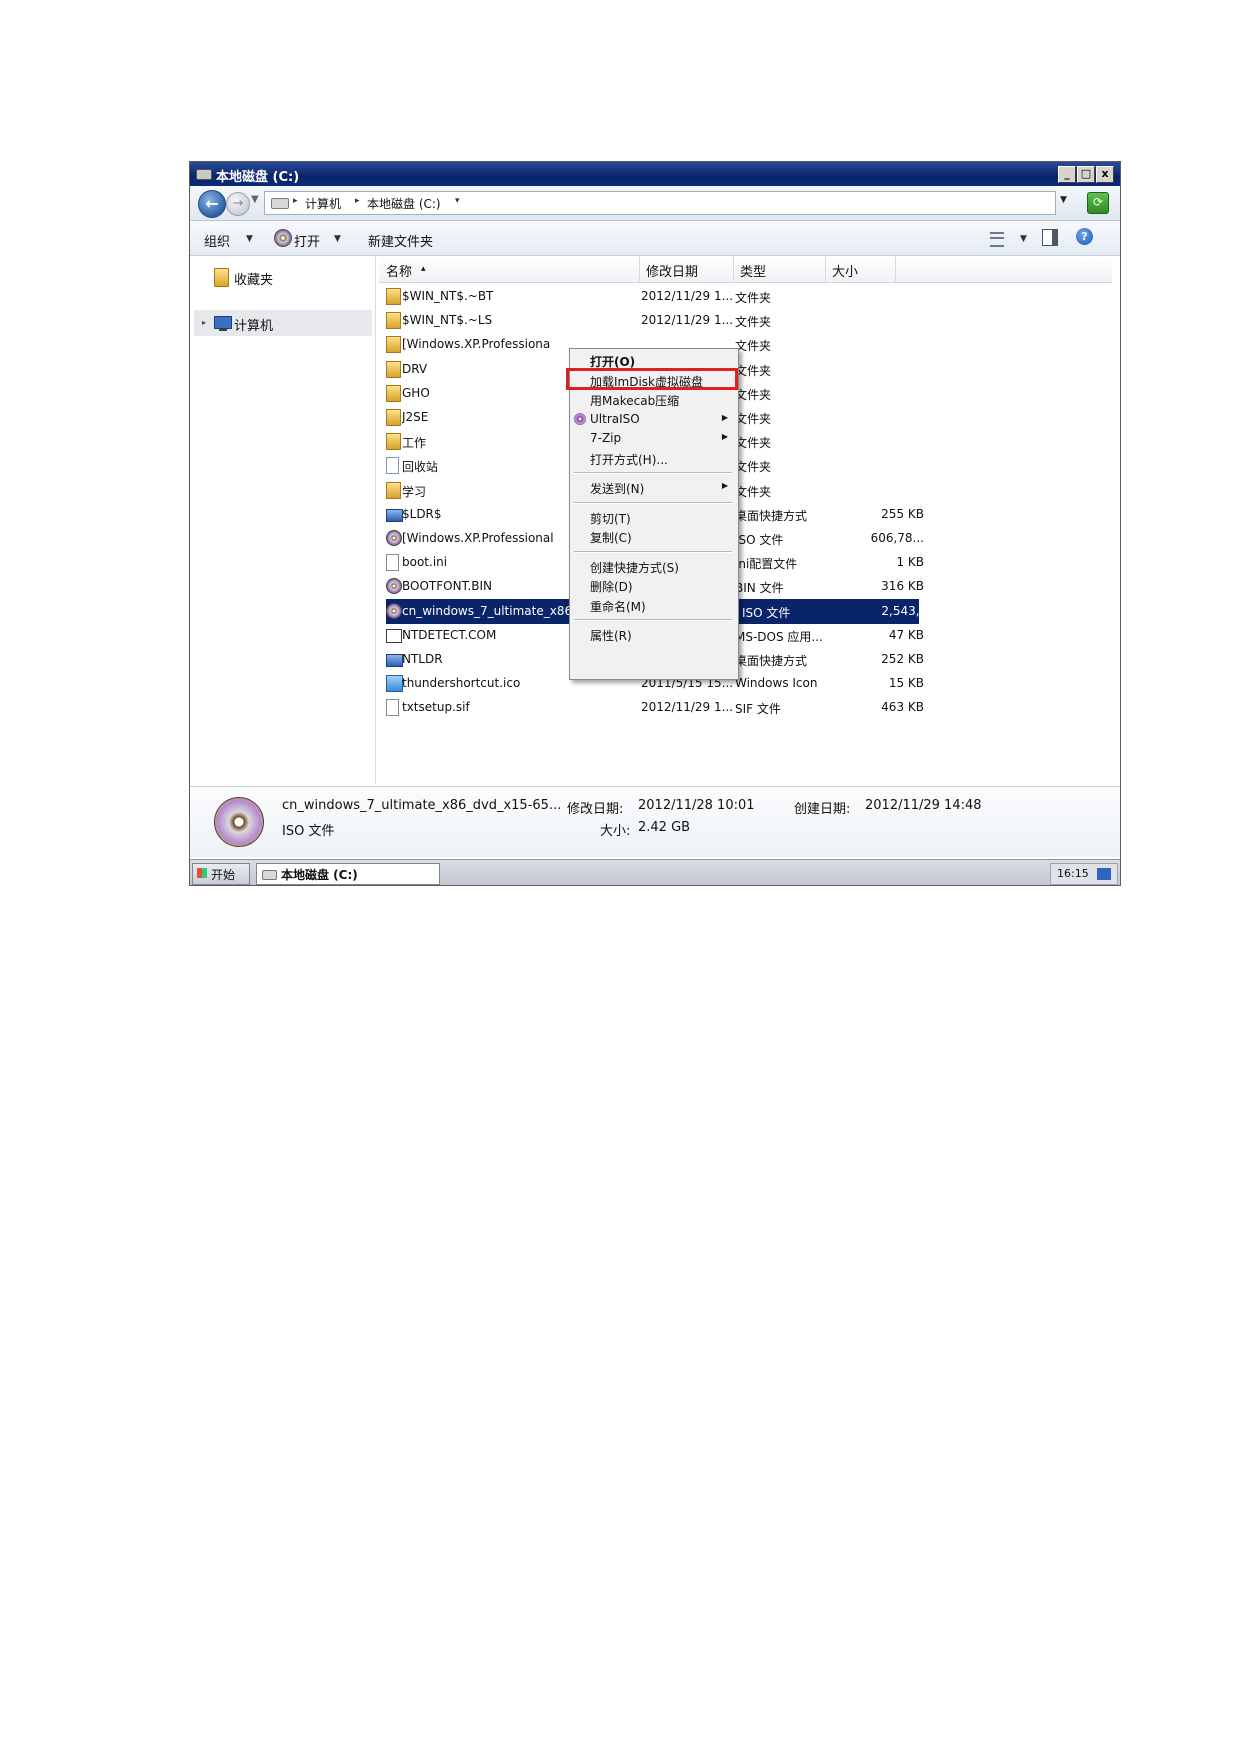  Describe the element at coordinates (449, 634) in the screenshot. I see `file-name: NTDETECT.COM` at that location.